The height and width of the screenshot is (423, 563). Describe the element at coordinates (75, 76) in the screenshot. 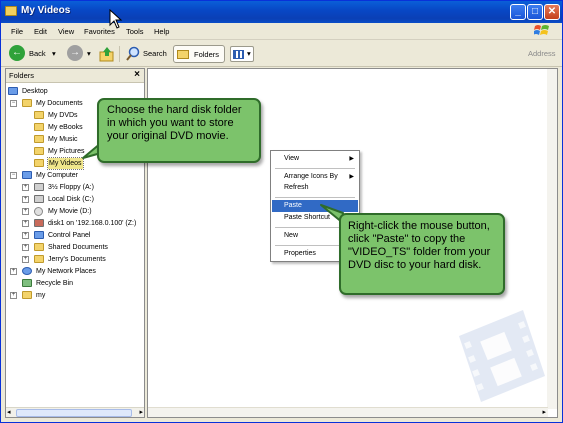

I see `folders-pane-header: Folders ×` at that location.